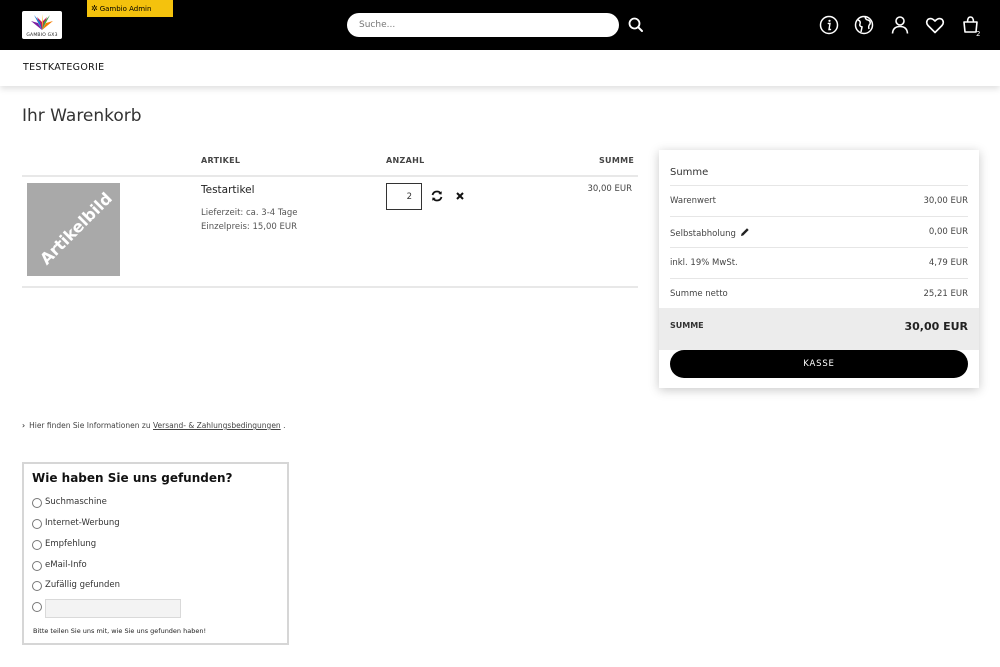 The width and height of the screenshot is (1000, 667). Describe the element at coordinates (704, 263) in the screenshot. I see `summary-label: inkl. 19% MwSt.` at that location.